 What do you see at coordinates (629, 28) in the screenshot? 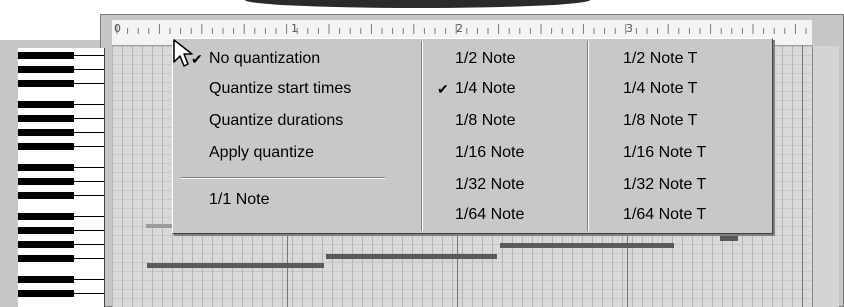
I see `ruler-number: 3` at bounding box center [629, 28].